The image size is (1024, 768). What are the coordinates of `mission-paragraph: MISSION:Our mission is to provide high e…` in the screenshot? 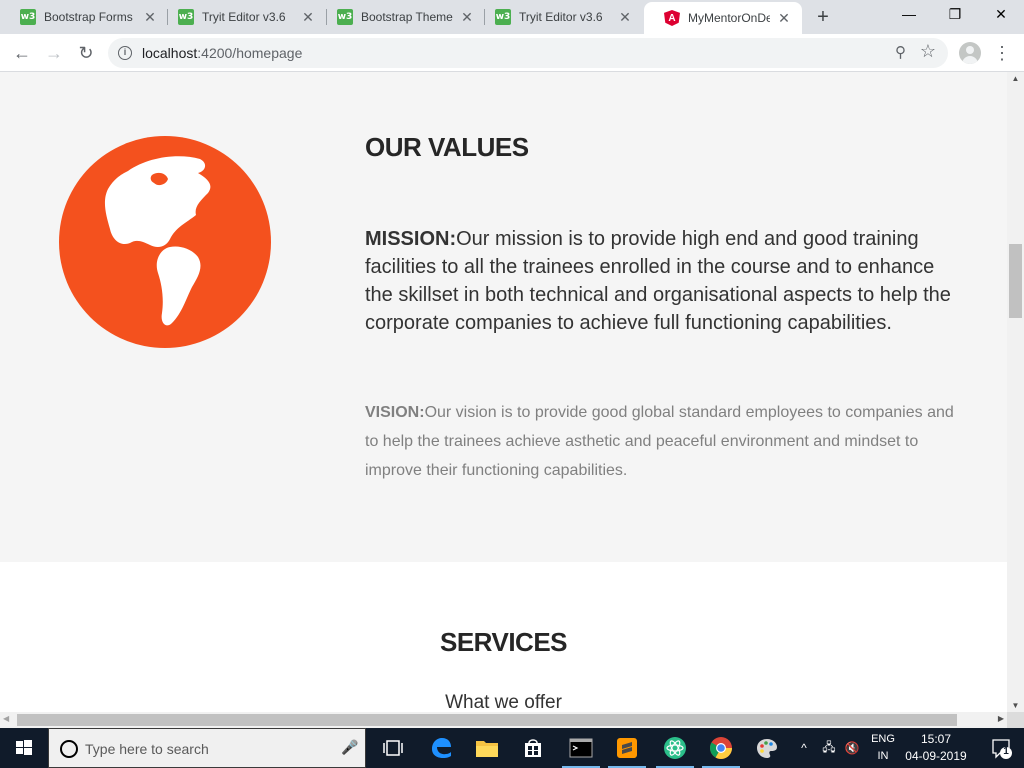 It's located at (665, 281).